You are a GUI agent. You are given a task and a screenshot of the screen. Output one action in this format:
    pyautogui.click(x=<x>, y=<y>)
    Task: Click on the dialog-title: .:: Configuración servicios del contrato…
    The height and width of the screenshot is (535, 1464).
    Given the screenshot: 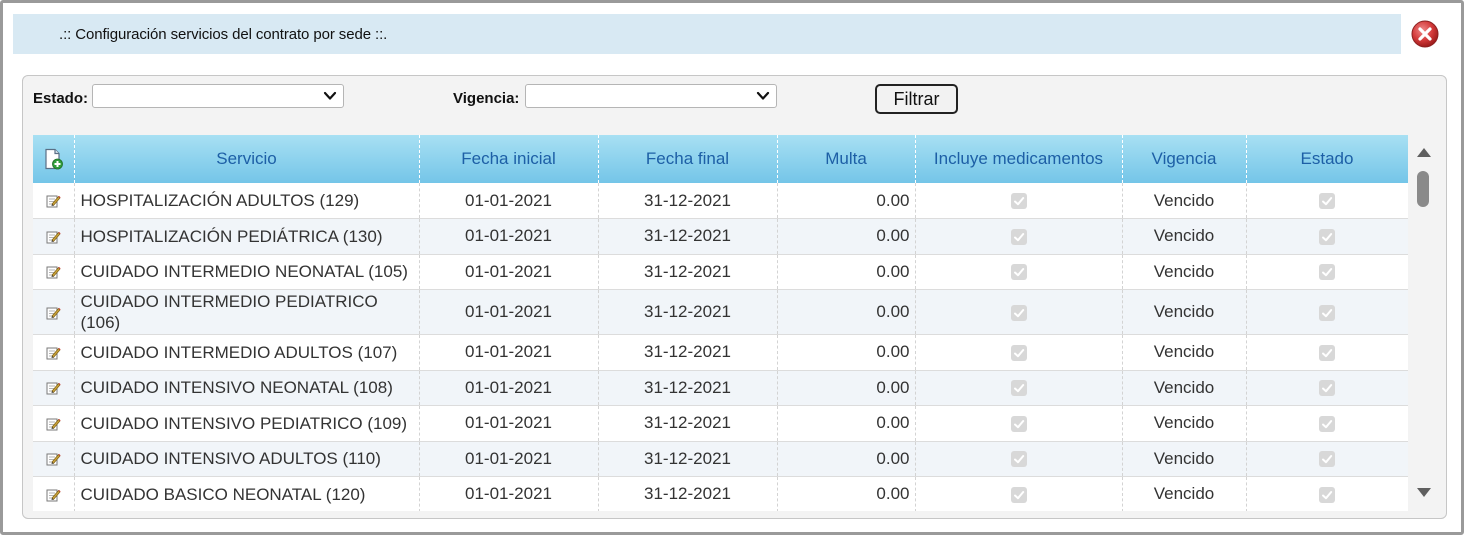 What is the action you would take?
    pyautogui.click(x=223, y=34)
    